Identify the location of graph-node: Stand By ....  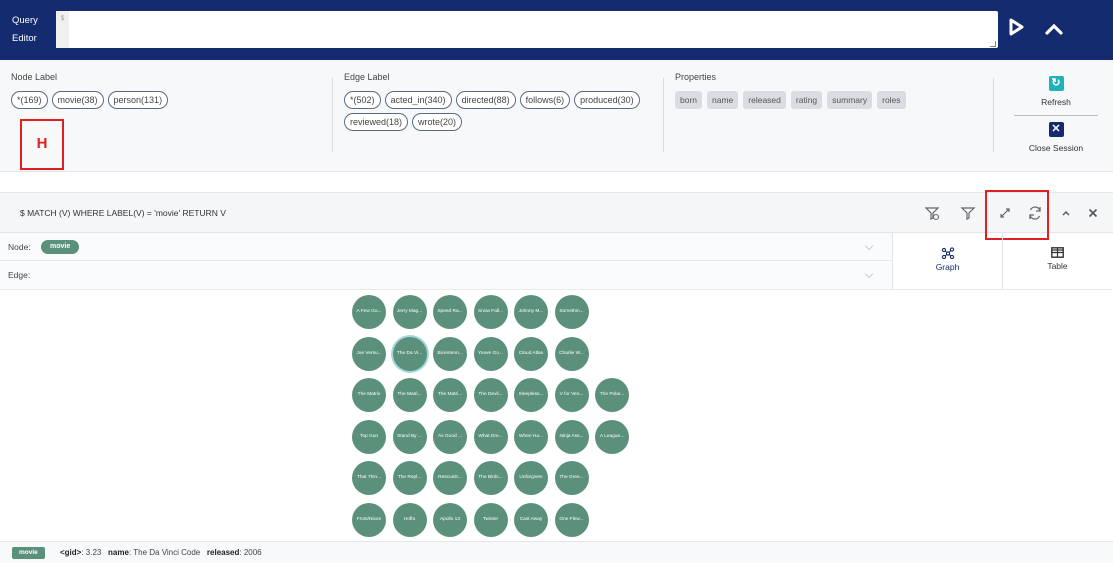
(409, 436).